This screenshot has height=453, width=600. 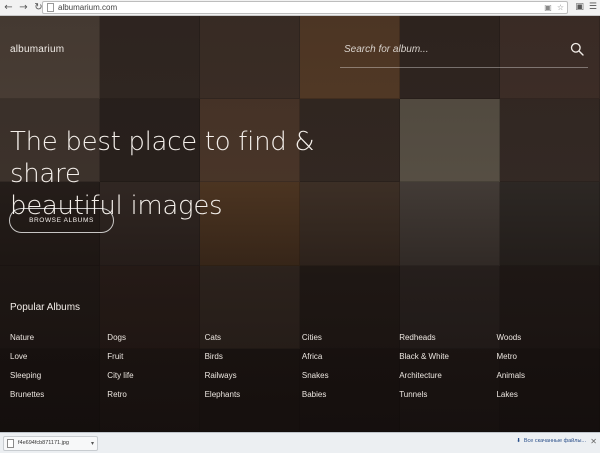 I want to click on album-link: Architecture, so click(x=447, y=379).